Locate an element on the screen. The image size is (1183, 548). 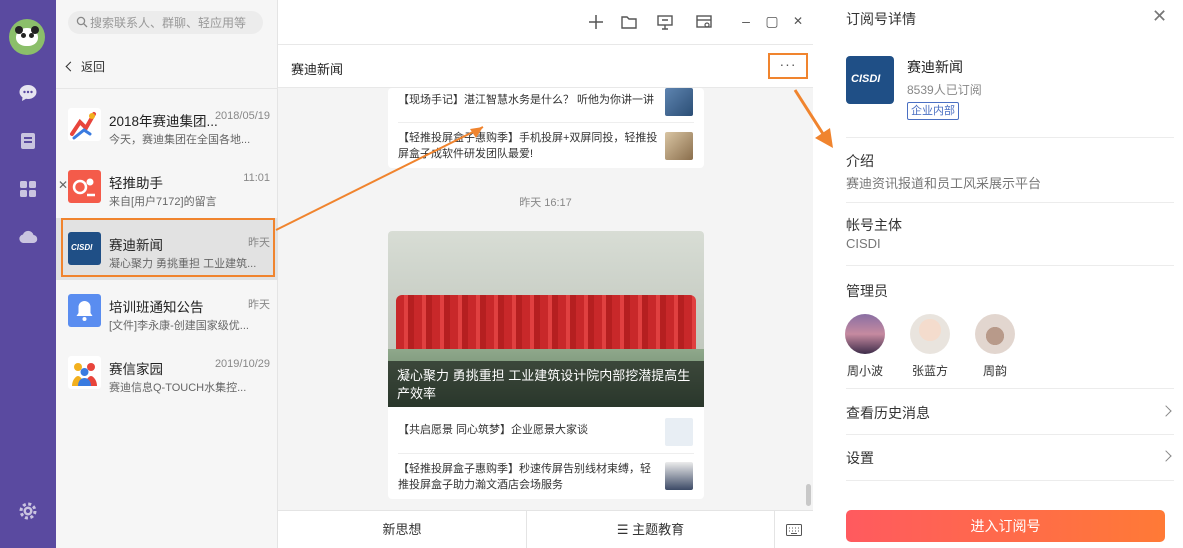
admin-item: 周小波 is located at coordinates (865, 346).